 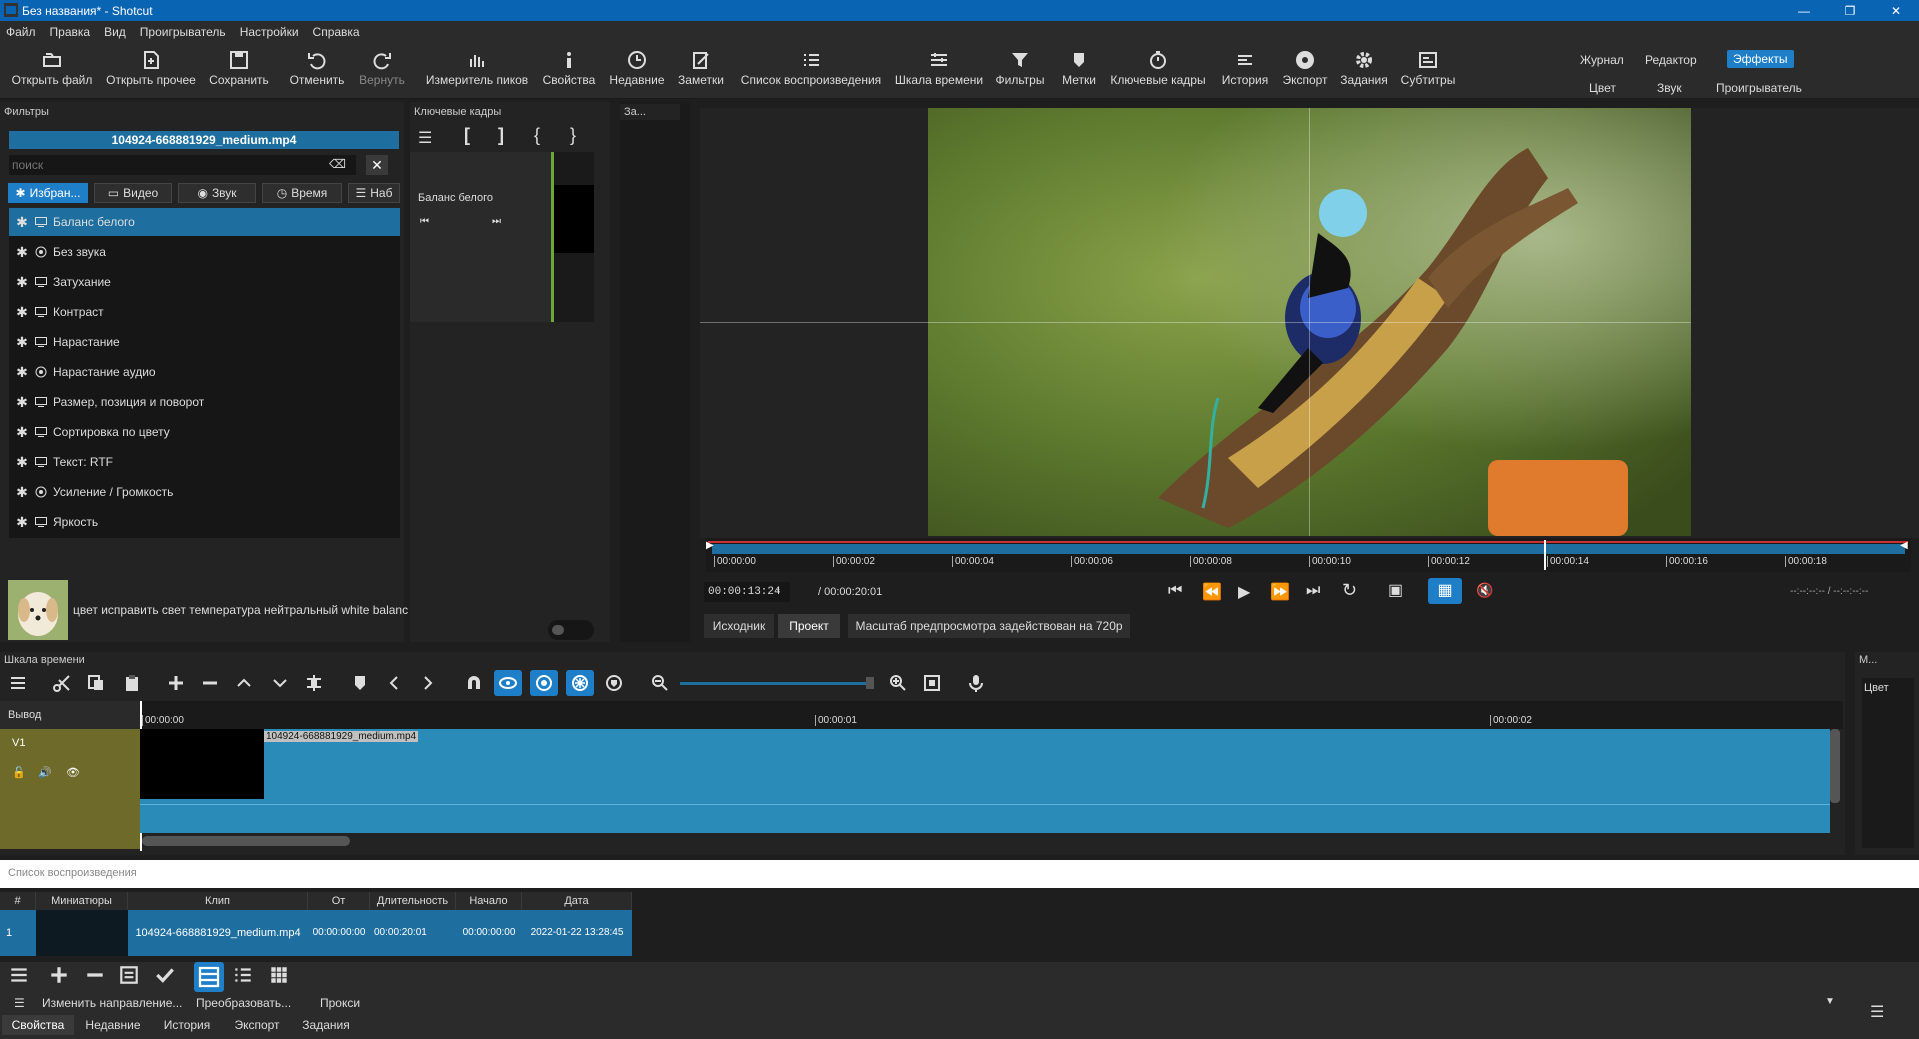 What do you see at coordinates (204, 372) in the screenshot?
I see `filter-item-fade-in-audio: ✱ Нарастание аудио` at bounding box center [204, 372].